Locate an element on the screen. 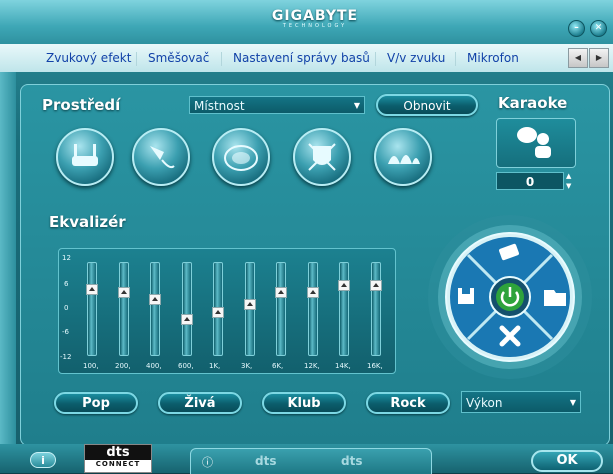 The width and height of the screenshot is (613, 474). dts-tab-1: dts is located at coordinates (265, 461).